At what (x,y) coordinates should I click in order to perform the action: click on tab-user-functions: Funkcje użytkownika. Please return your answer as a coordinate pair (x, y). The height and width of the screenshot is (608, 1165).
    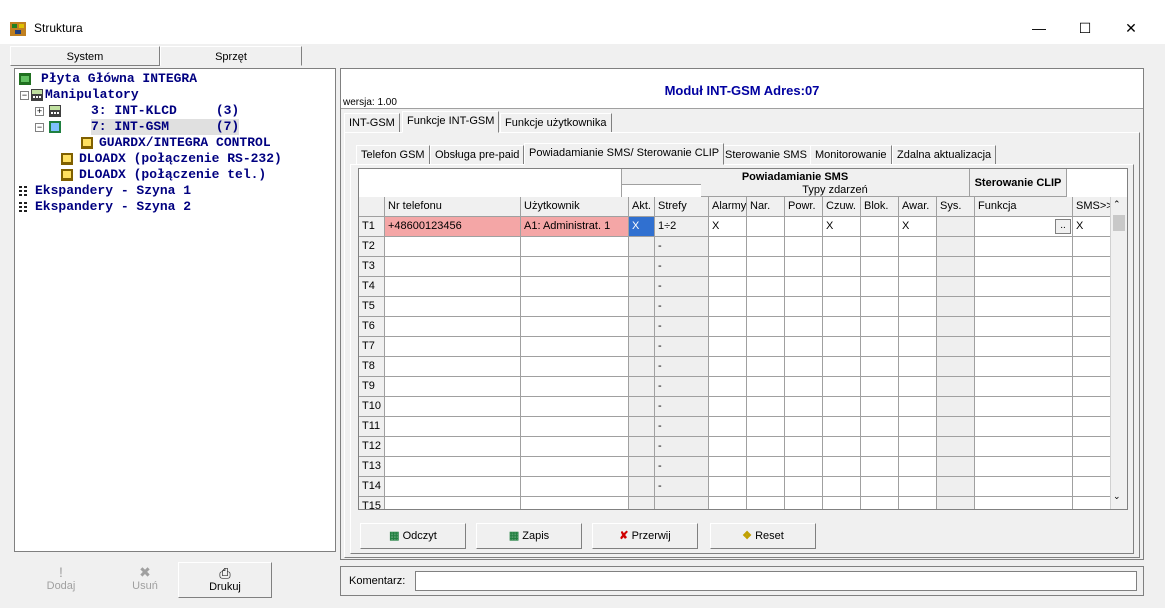
    Looking at the image, I should click on (556, 123).